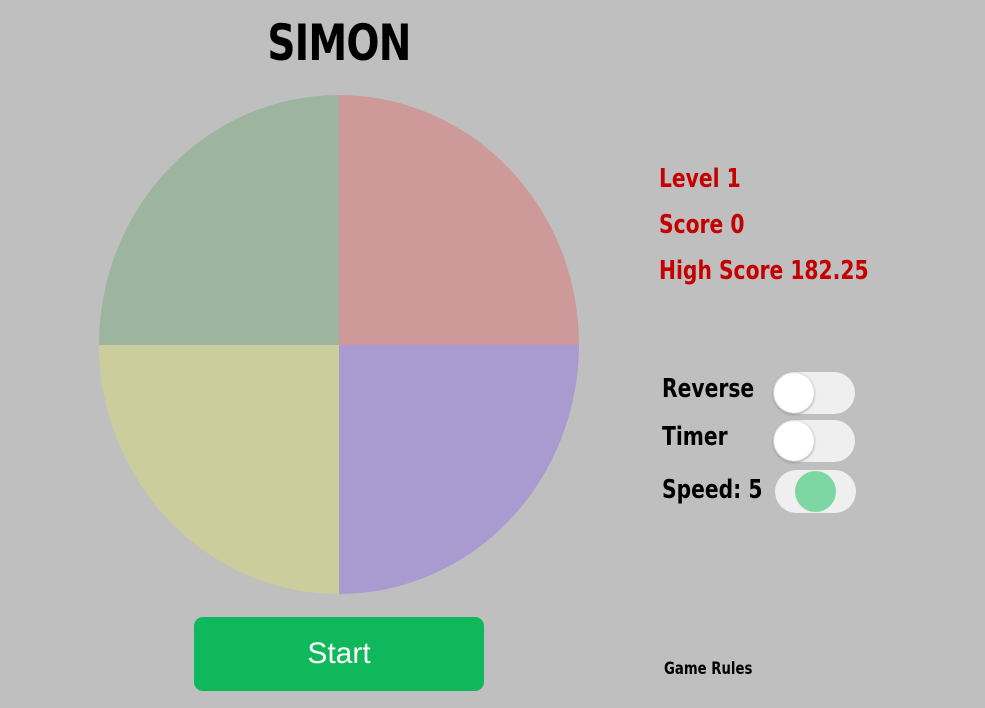 The width and height of the screenshot is (985, 708). Describe the element at coordinates (712, 490) in the screenshot. I see `speed-label: Speed: 5` at that location.